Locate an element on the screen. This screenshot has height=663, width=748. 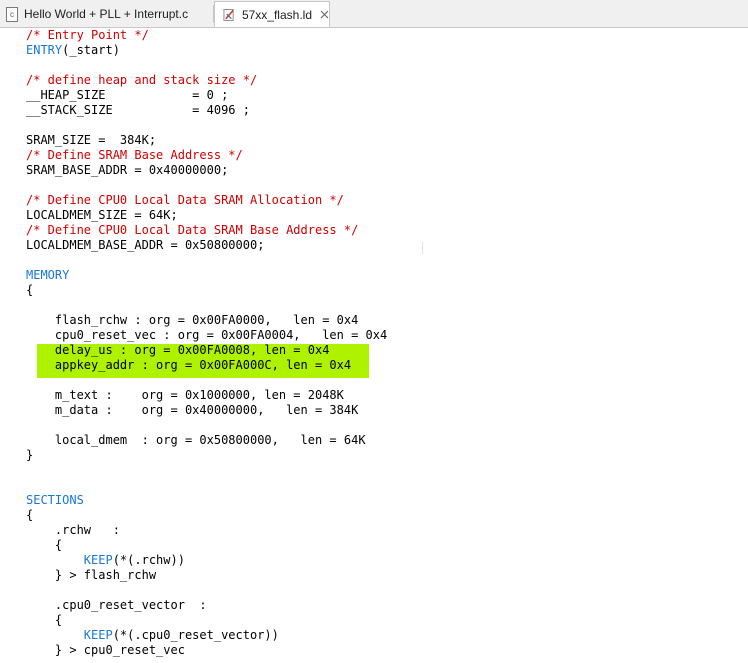
code-line: m_data : org = 0x40000000, len = 384K is located at coordinates (206, 410).